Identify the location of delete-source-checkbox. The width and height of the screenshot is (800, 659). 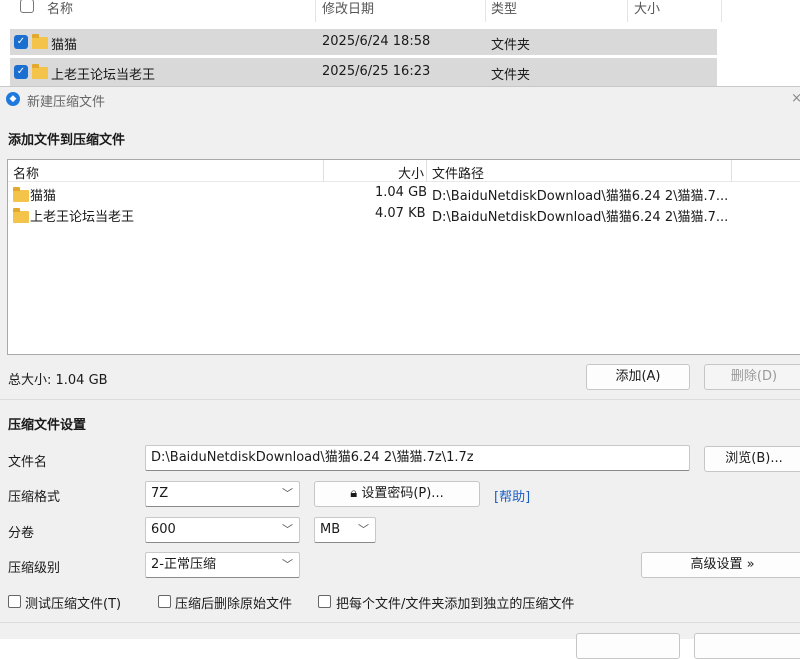
(164, 601).